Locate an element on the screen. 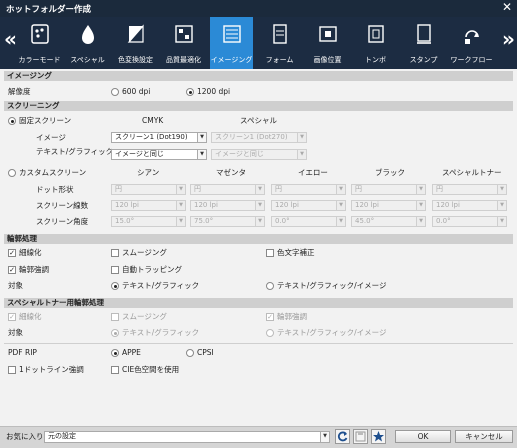  manage-favorites-button is located at coordinates (378, 436).